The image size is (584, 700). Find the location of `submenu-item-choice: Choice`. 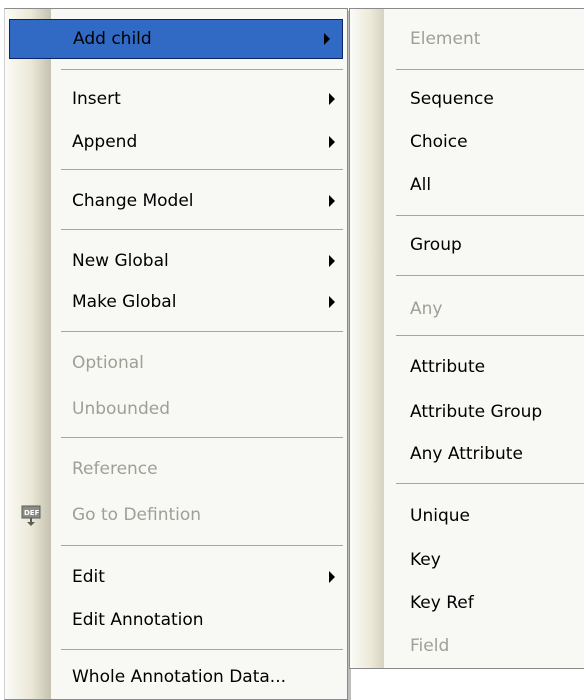

submenu-item-choice: Choice is located at coordinates (467, 142).